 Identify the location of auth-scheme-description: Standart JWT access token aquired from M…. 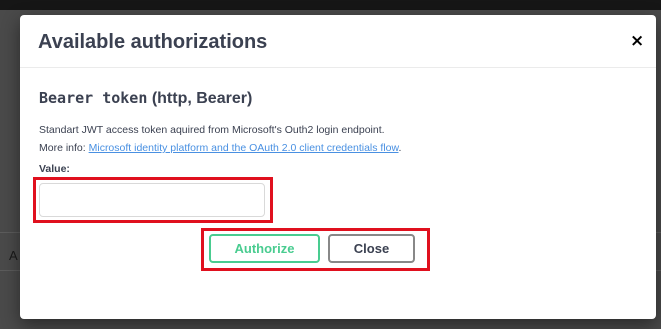
(212, 130).